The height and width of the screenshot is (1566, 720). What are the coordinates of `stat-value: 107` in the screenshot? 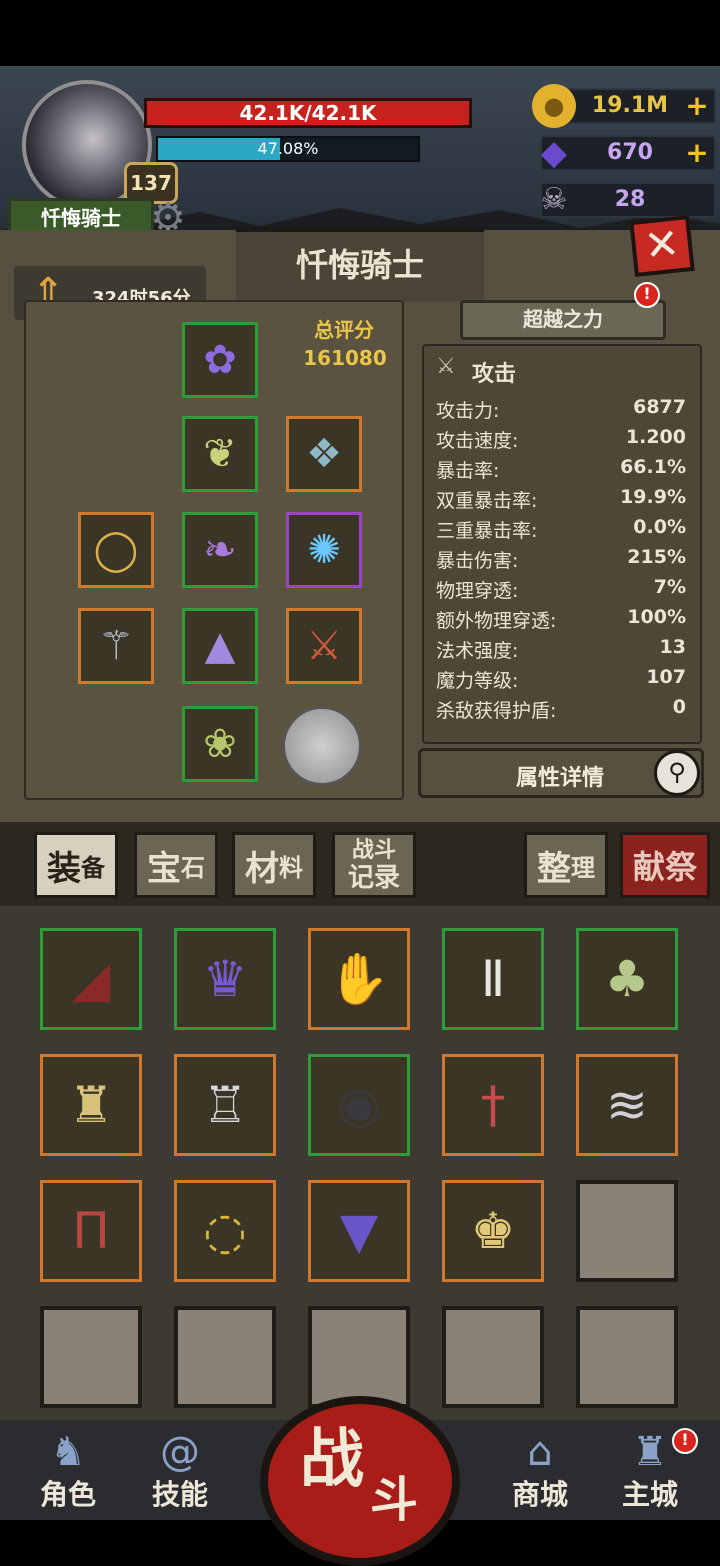 It's located at (666, 677).